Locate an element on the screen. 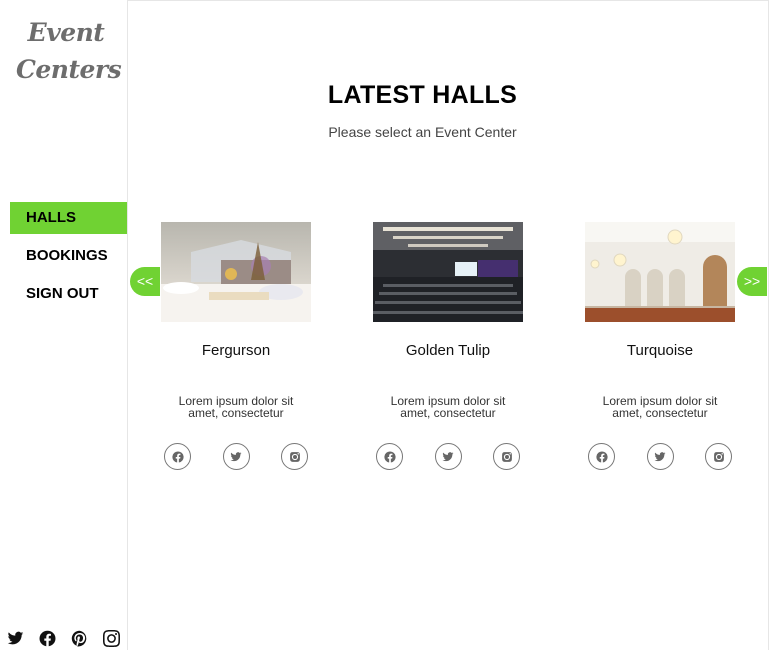  hall-name: Fergurson is located at coordinates (236, 350).